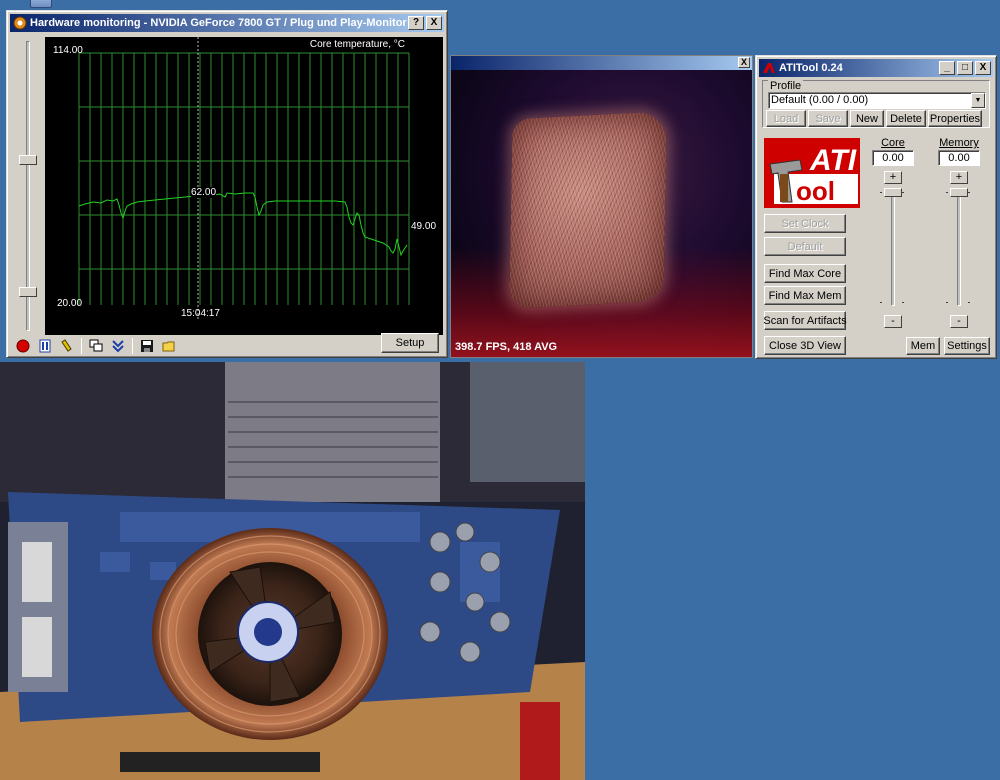 The image size is (1000, 780). Describe the element at coordinates (893, 321) in the screenshot. I see `core-minus-button: -` at that location.